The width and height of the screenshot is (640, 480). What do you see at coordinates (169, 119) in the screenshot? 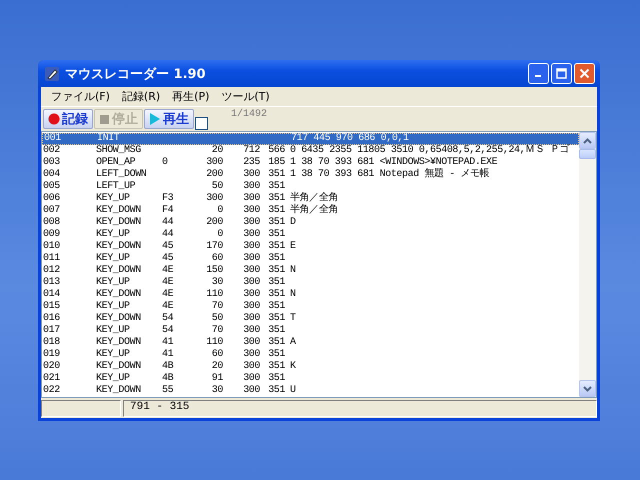
I see `play-button: 再生` at bounding box center [169, 119].